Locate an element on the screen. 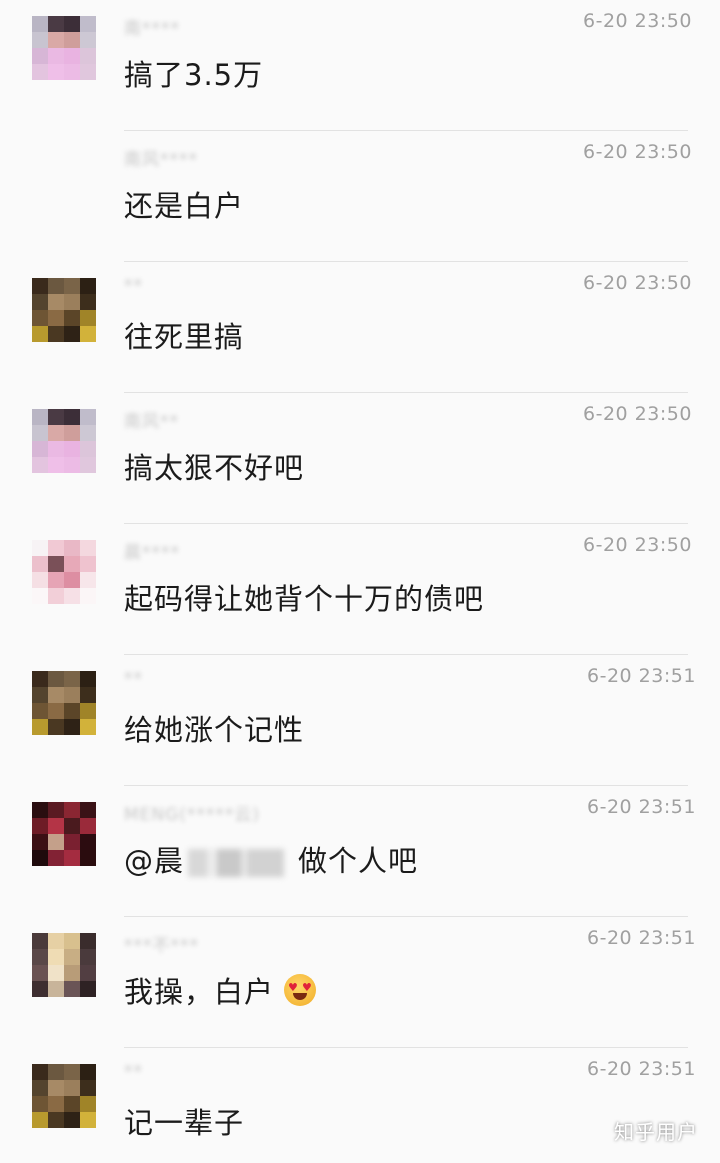 This screenshot has height=1163, width=720. message-text: 往死里搞 is located at coordinates (184, 337).